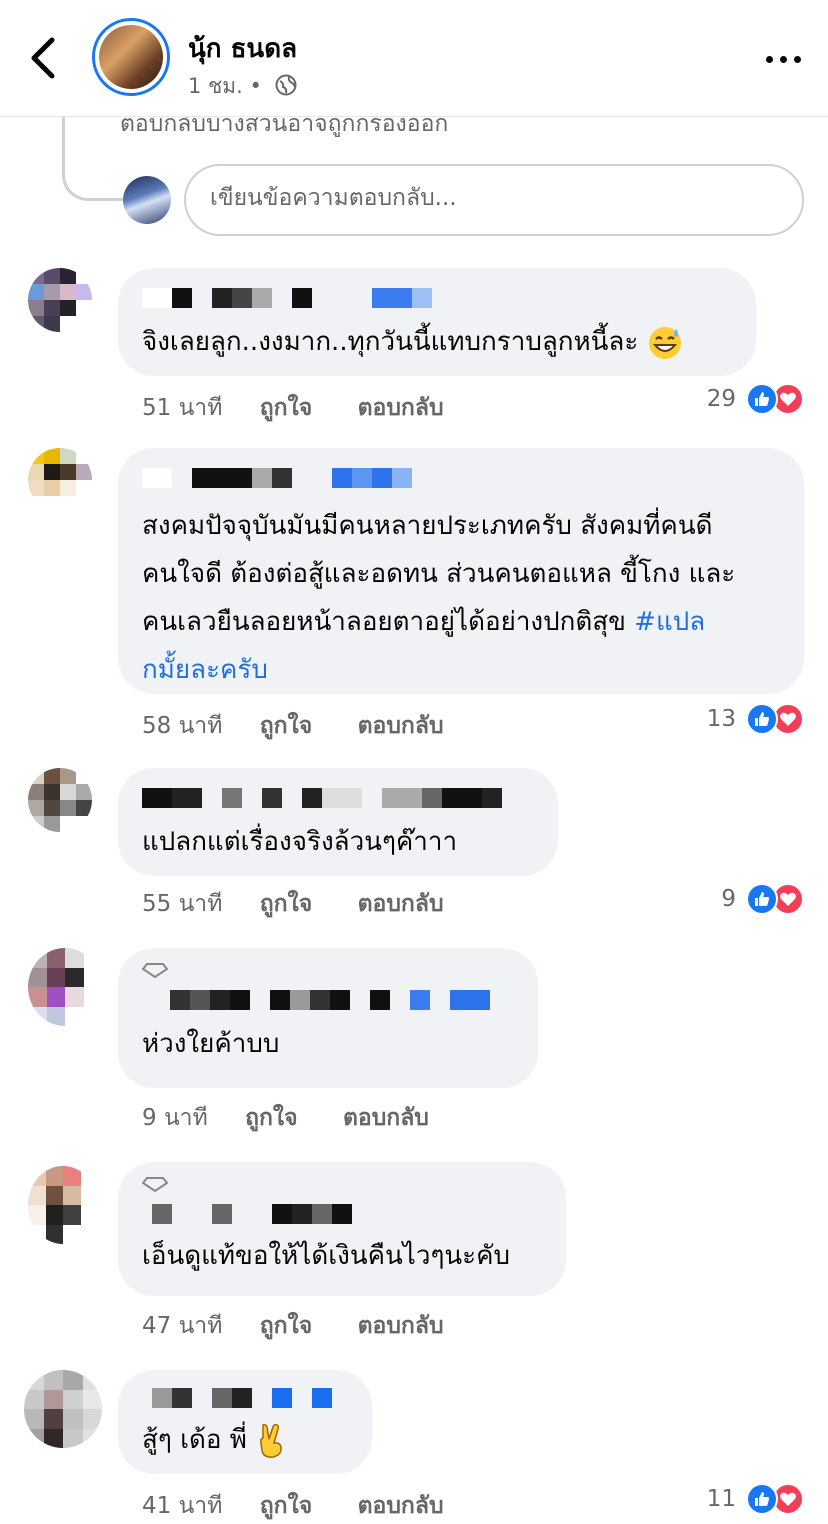  Describe the element at coordinates (304, 1118) in the screenshot. I see `comment-actions: 9 นาที ถูกใจ ตอบกลับ` at that location.